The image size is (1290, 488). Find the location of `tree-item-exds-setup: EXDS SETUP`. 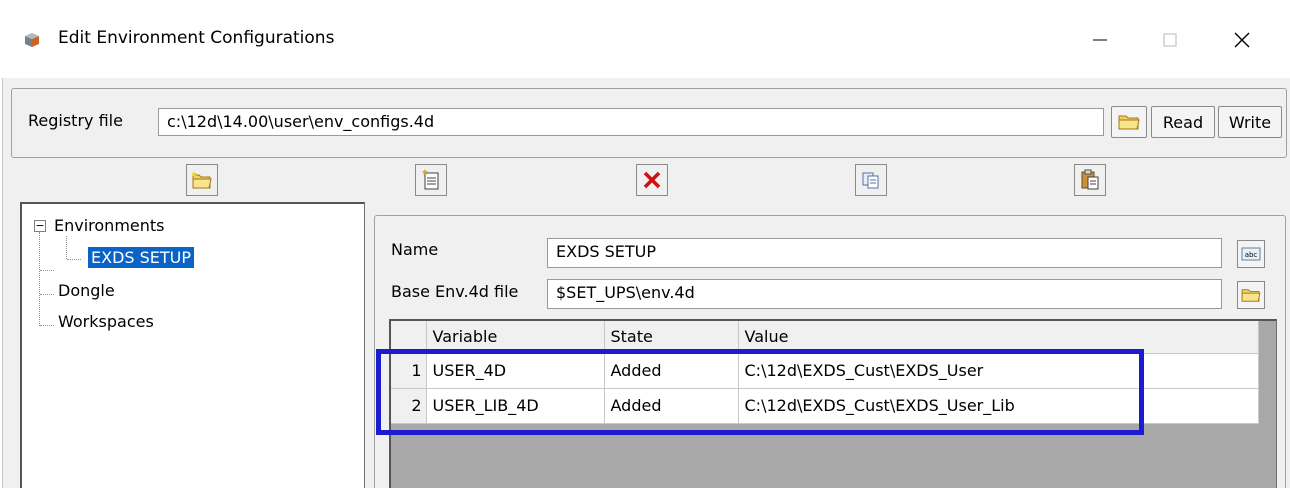

tree-item-exds-setup: EXDS SETUP is located at coordinates (141, 257).